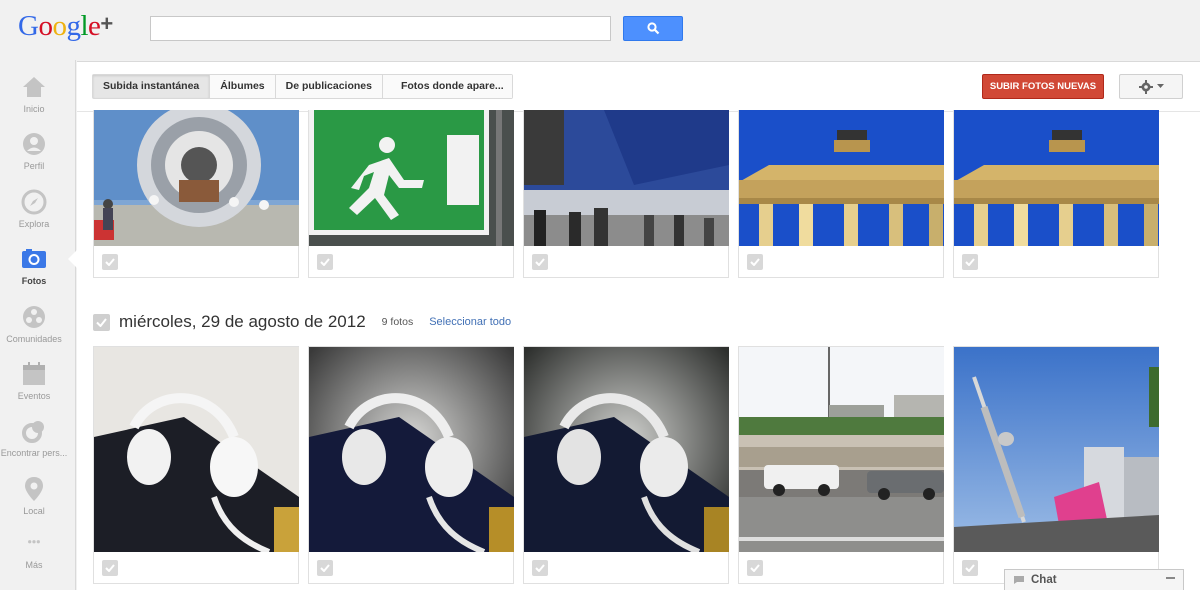  Describe the element at coordinates (72, 259) in the screenshot. I see `active-nav-pointer` at that location.